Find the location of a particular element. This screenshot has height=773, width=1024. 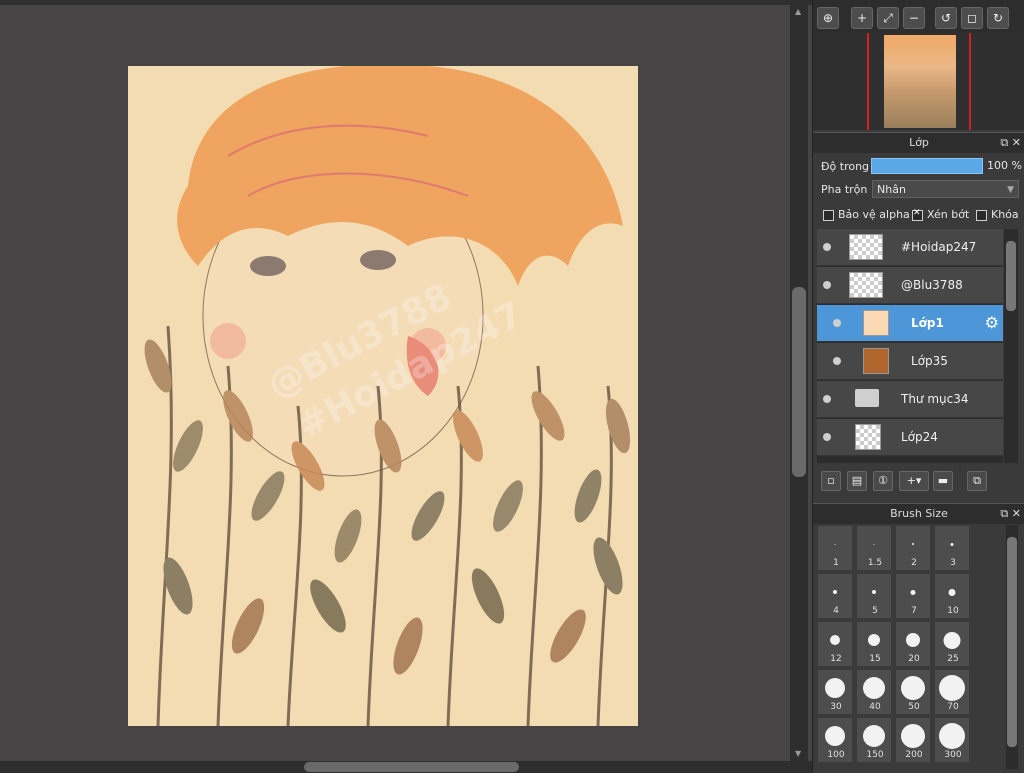

brush-size-cell: 5 is located at coordinates (874, 596).